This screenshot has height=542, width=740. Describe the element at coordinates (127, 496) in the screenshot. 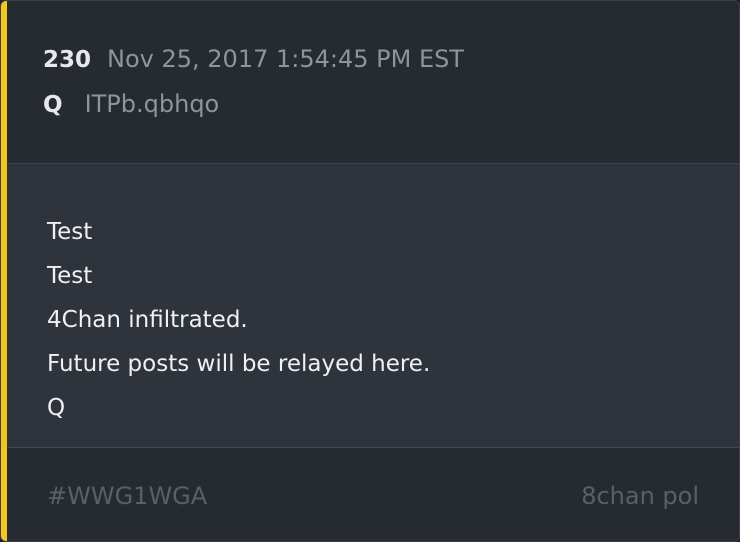

I see `hashtag: #WWG1WGA` at that location.